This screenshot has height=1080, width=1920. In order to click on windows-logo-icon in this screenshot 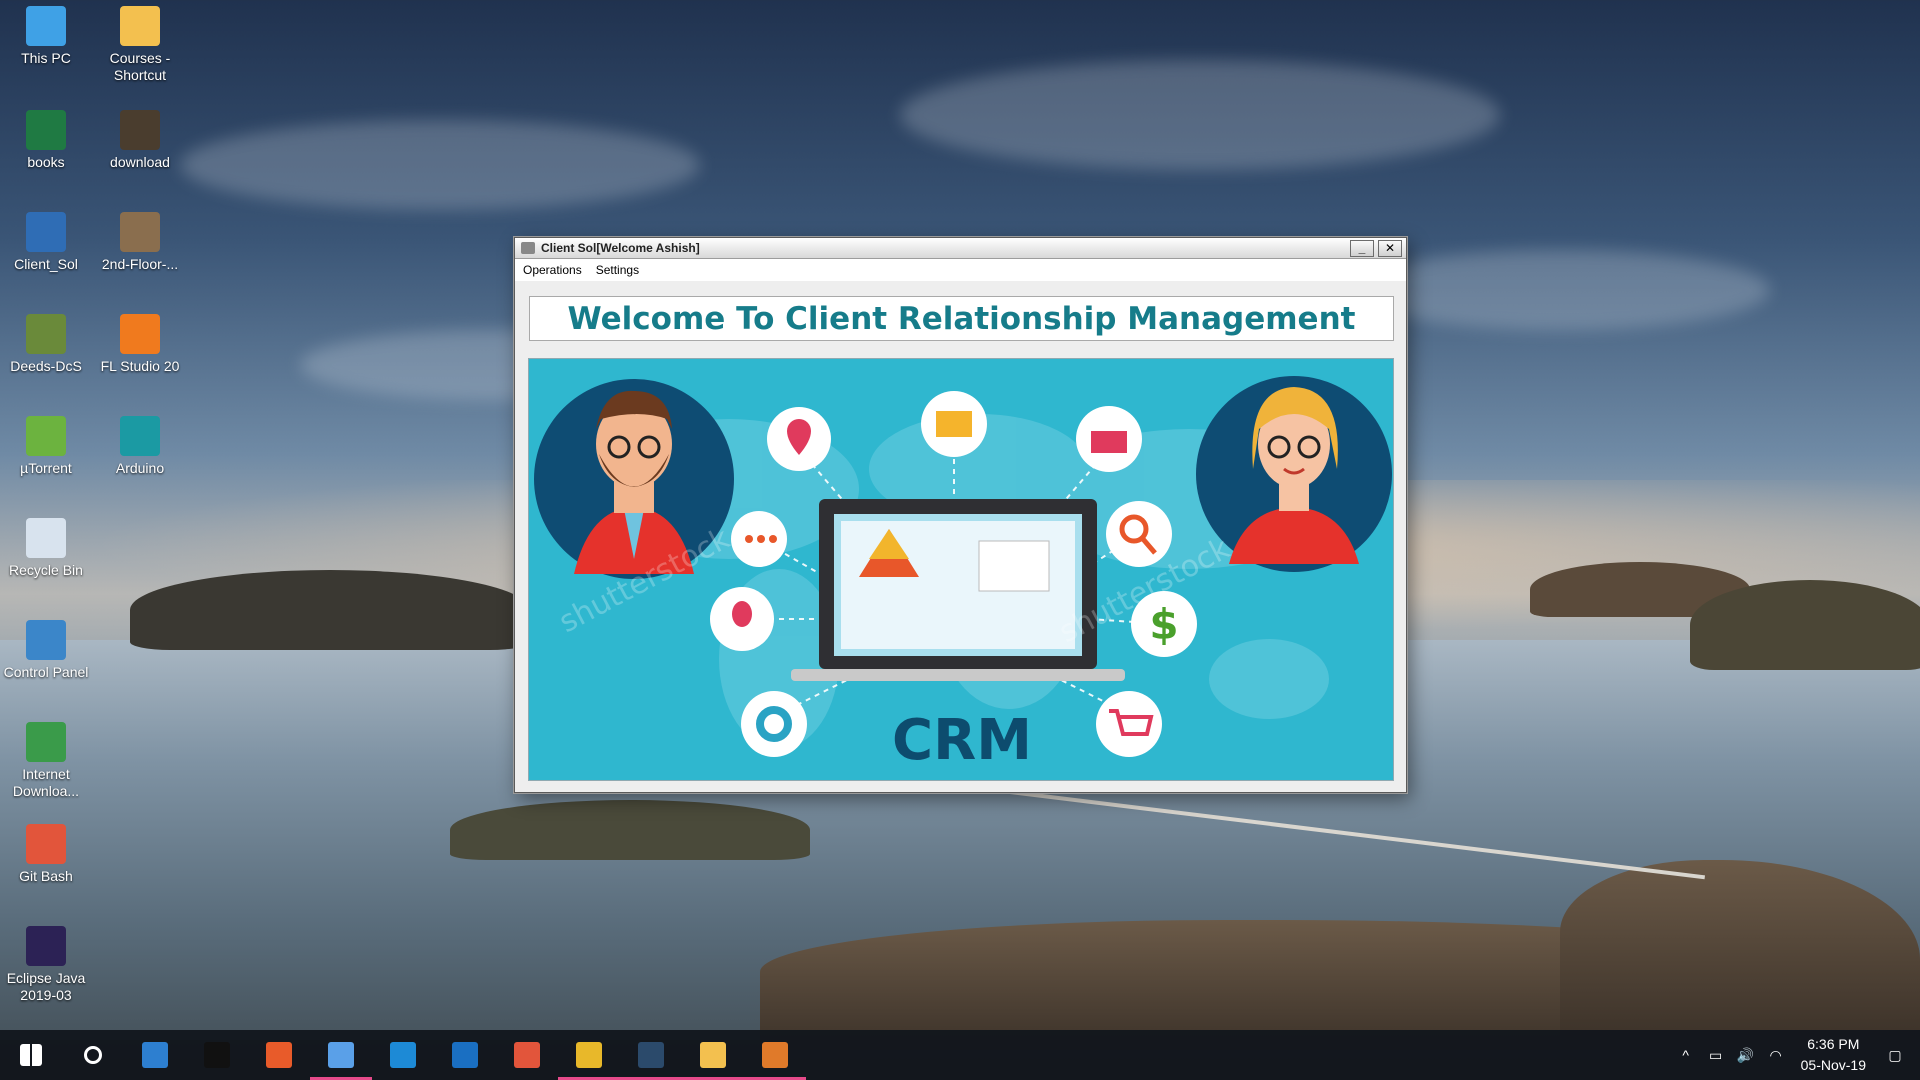, I will do `click(31, 1055)`.